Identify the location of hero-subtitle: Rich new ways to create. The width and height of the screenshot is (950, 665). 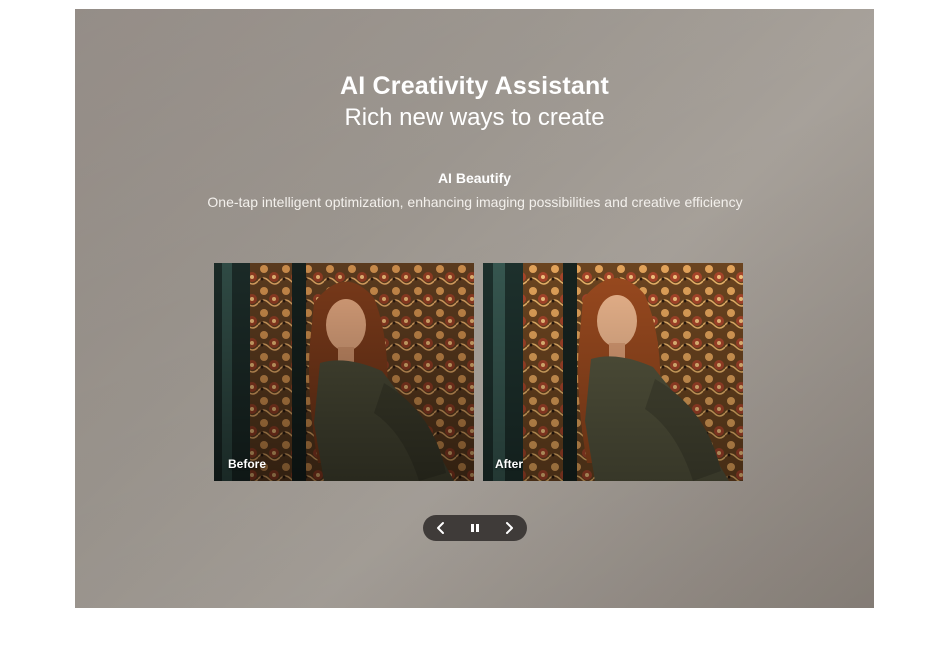
(474, 117).